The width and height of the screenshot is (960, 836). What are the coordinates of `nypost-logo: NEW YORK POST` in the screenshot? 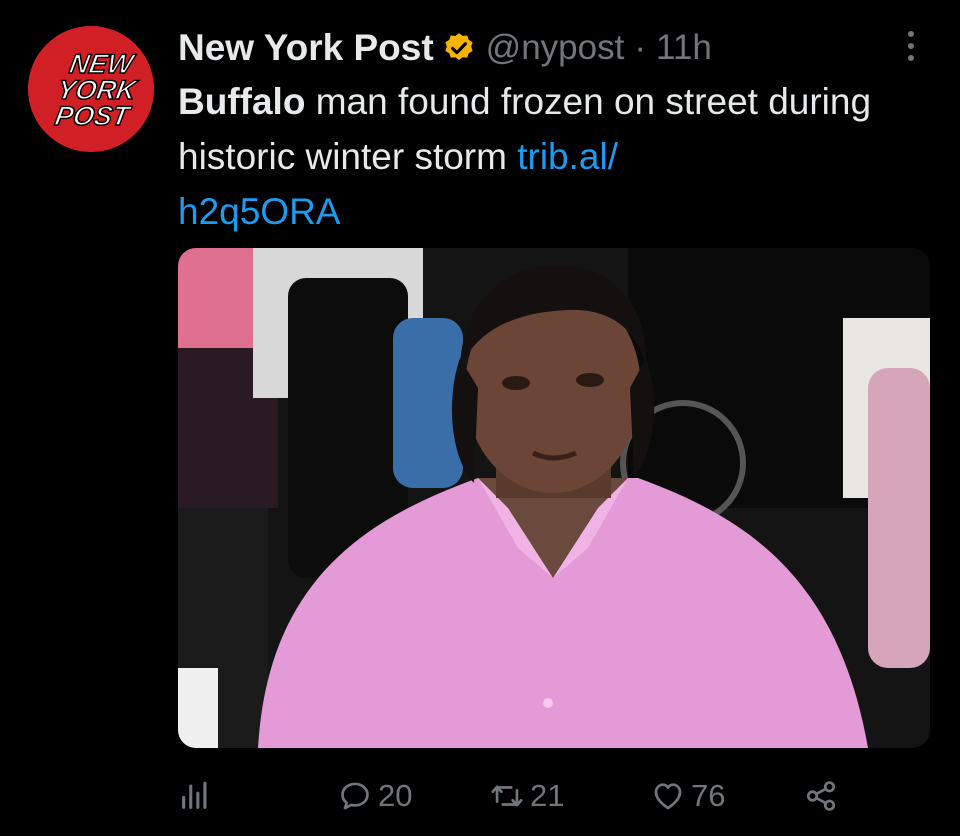 It's located at (91, 89).